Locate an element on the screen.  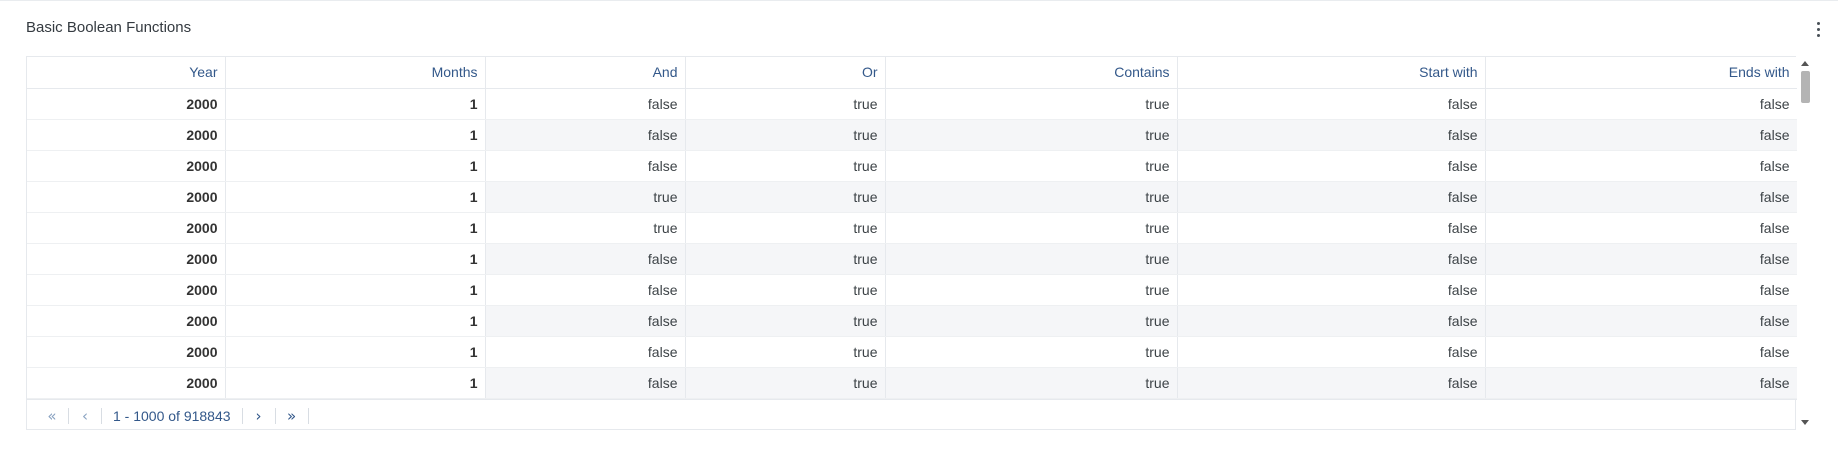
vertical-scrollbar is located at coordinates (1805, 244).